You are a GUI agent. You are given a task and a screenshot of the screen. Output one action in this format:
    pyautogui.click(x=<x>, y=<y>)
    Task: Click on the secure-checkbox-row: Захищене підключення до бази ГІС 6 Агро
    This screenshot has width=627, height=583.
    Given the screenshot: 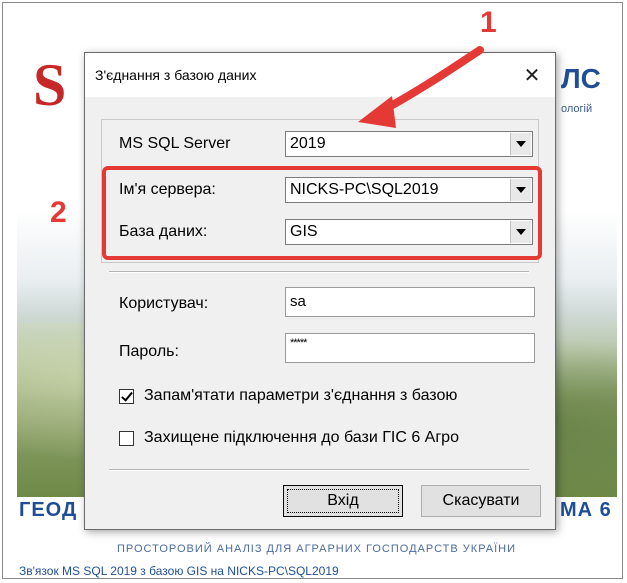 What is the action you would take?
    pyautogui.click(x=289, y=438)
    